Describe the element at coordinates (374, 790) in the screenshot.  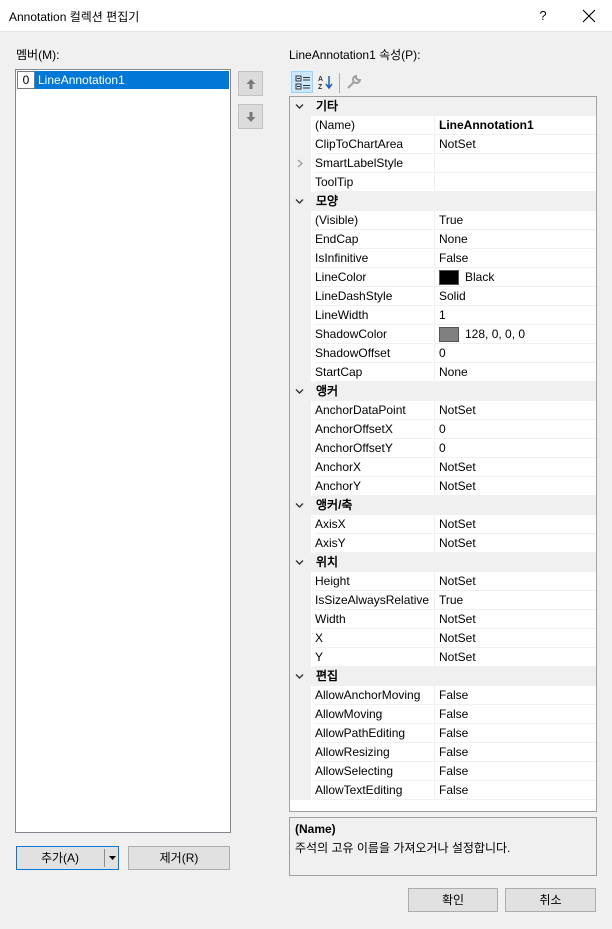
I see `property-name: AllowTextEditing` at that location.